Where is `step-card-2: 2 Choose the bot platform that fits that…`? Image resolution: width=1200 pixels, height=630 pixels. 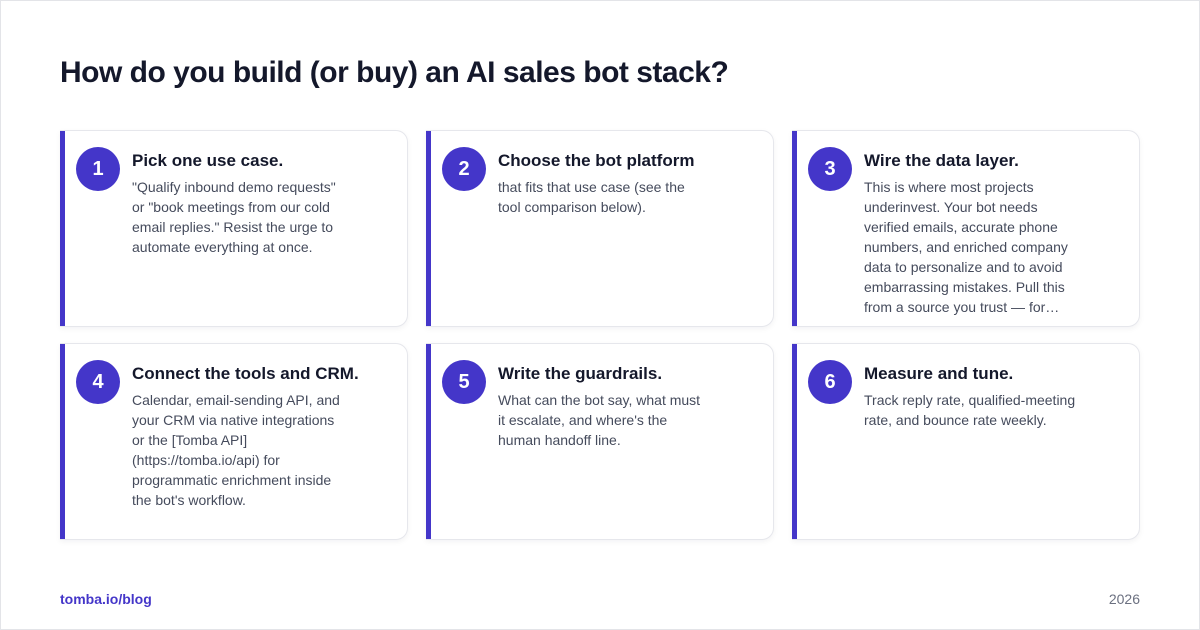
step-card-2: 2 Choose the bot platform that fits that… is located at coordinates (600, 228).